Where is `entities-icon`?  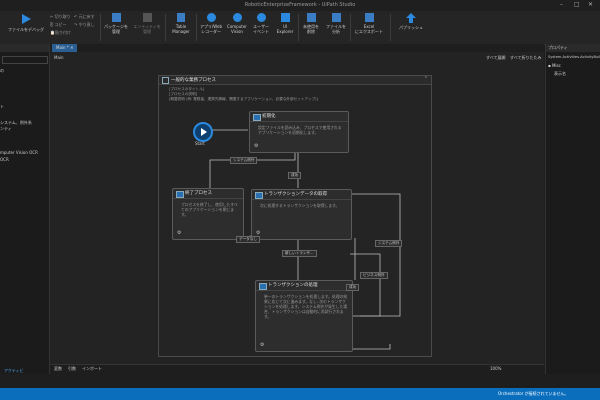
entities-icon is located at coordinates (147, 17).